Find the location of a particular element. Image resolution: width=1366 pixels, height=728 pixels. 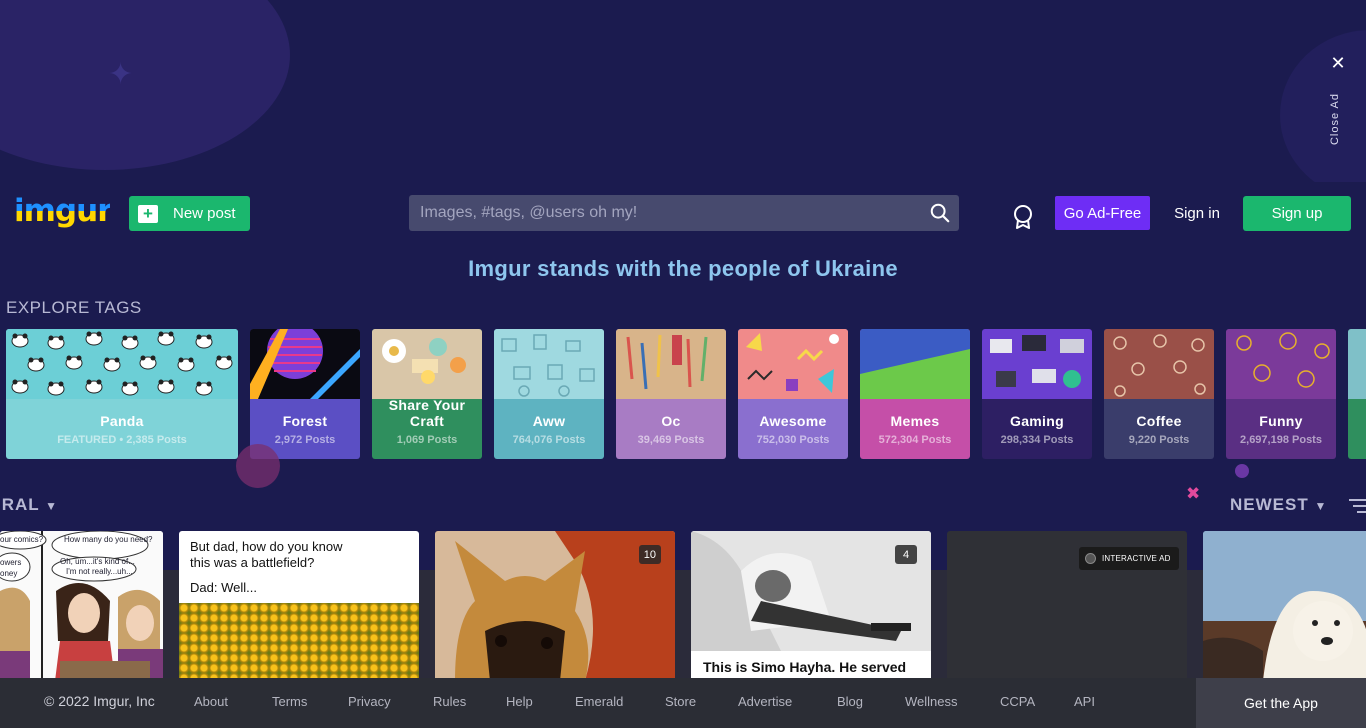

footer-link-api: API is located at coordinates (1084, 701).